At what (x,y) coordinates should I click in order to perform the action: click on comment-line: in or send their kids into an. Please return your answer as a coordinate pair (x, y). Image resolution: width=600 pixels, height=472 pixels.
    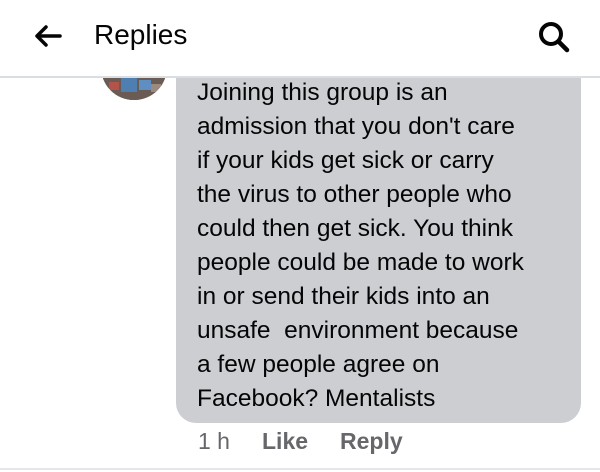
    Looking at the image, I should click on (343, 296).